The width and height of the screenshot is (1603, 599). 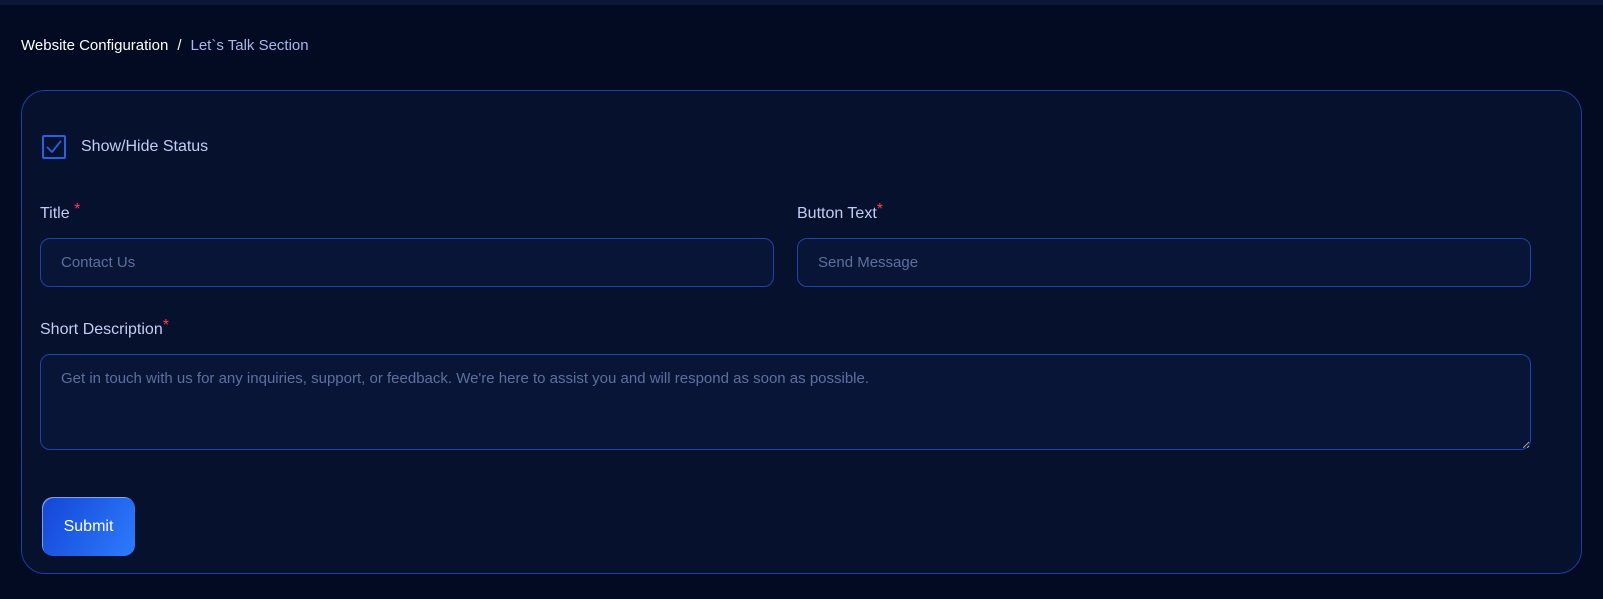 What do you see at coordinates (1164, 262) in the screenshot?
I see `button-text-input` at bounding box center [1164, 262].